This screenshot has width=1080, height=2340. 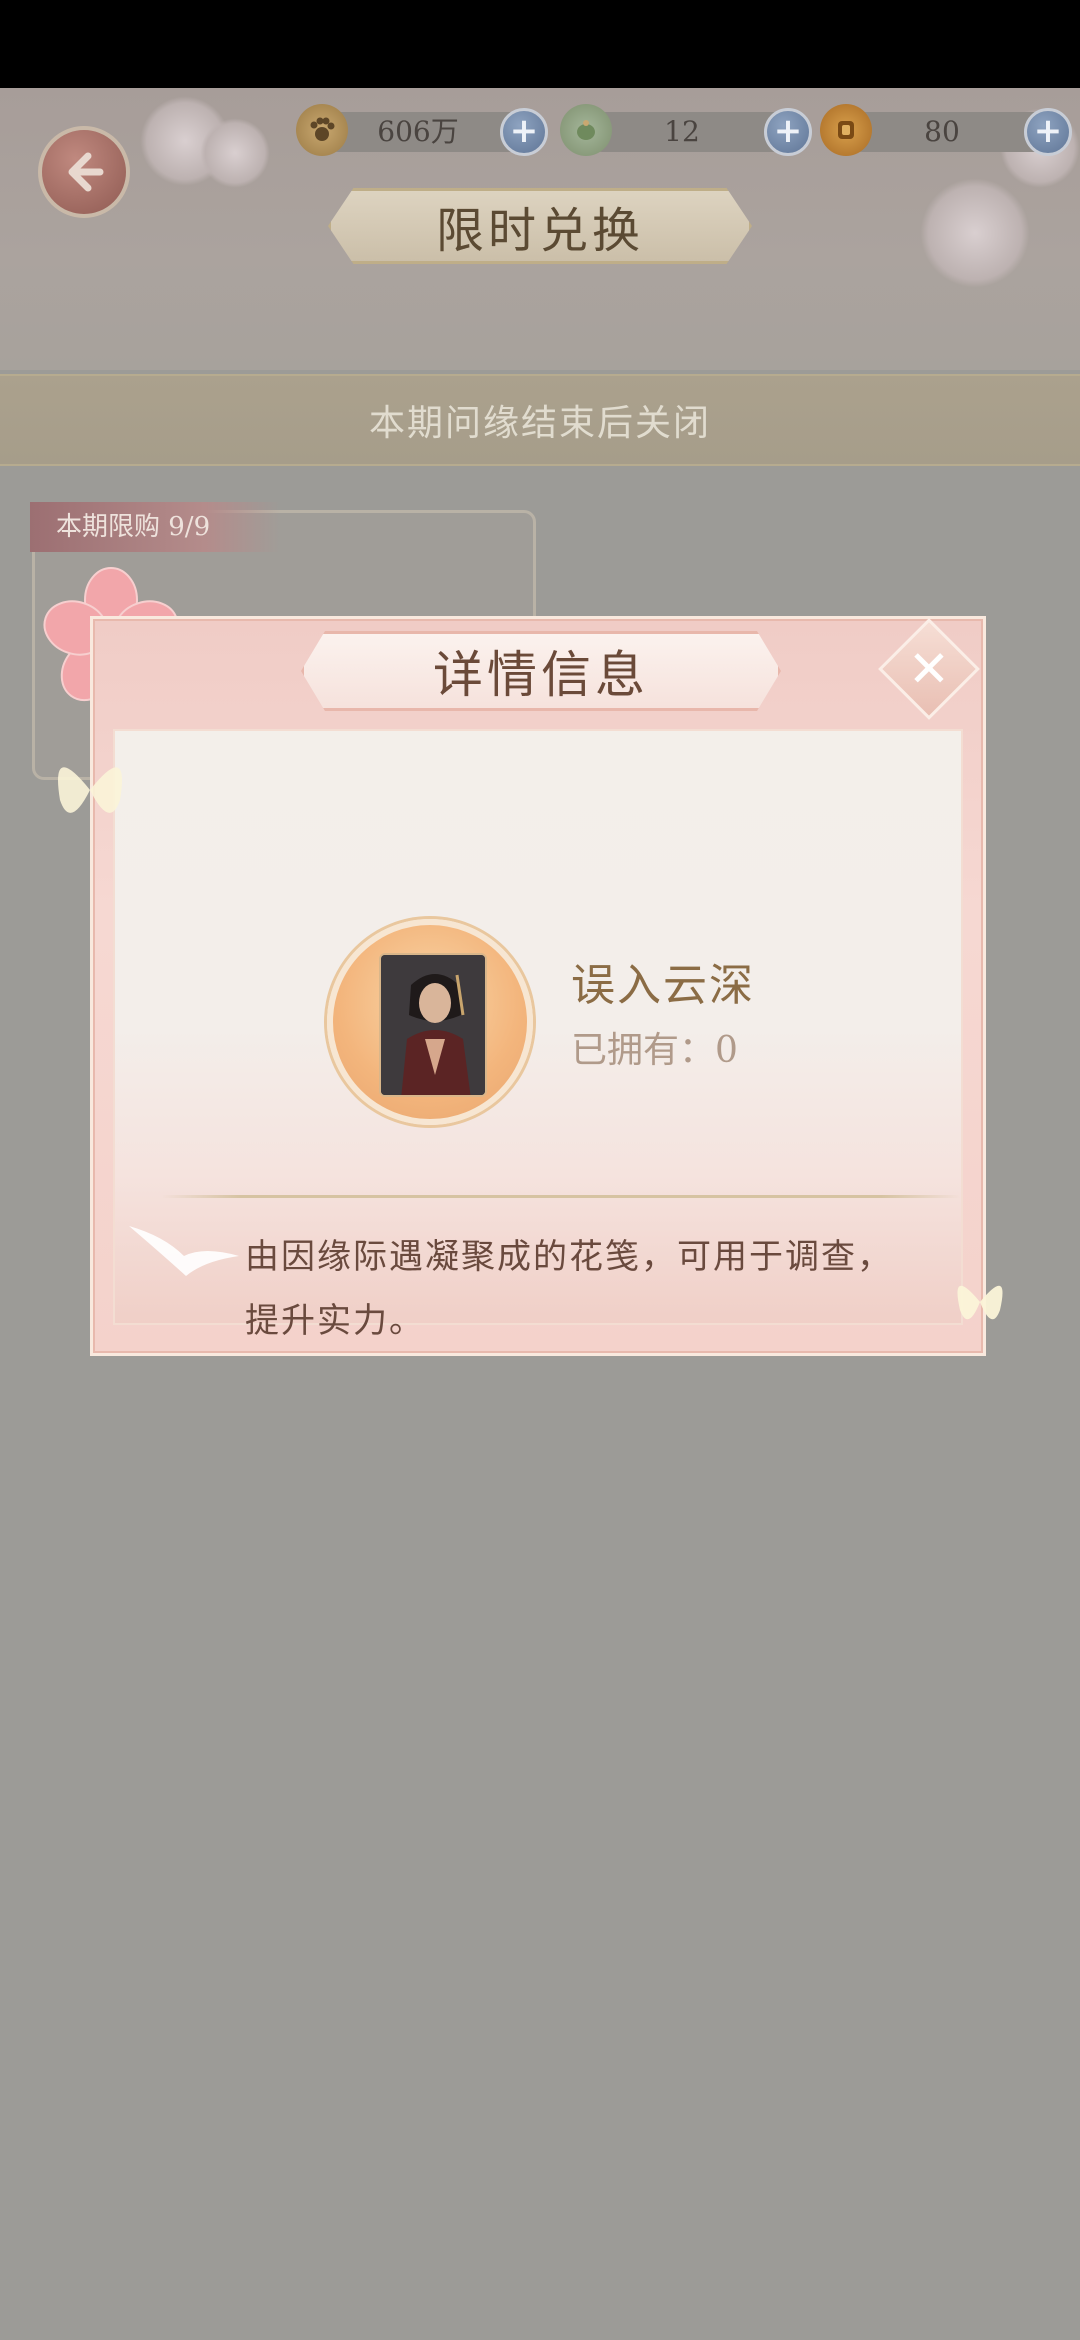 I want to click on owned-count-row: 已拥有：0, so click(x=654, y=1047).